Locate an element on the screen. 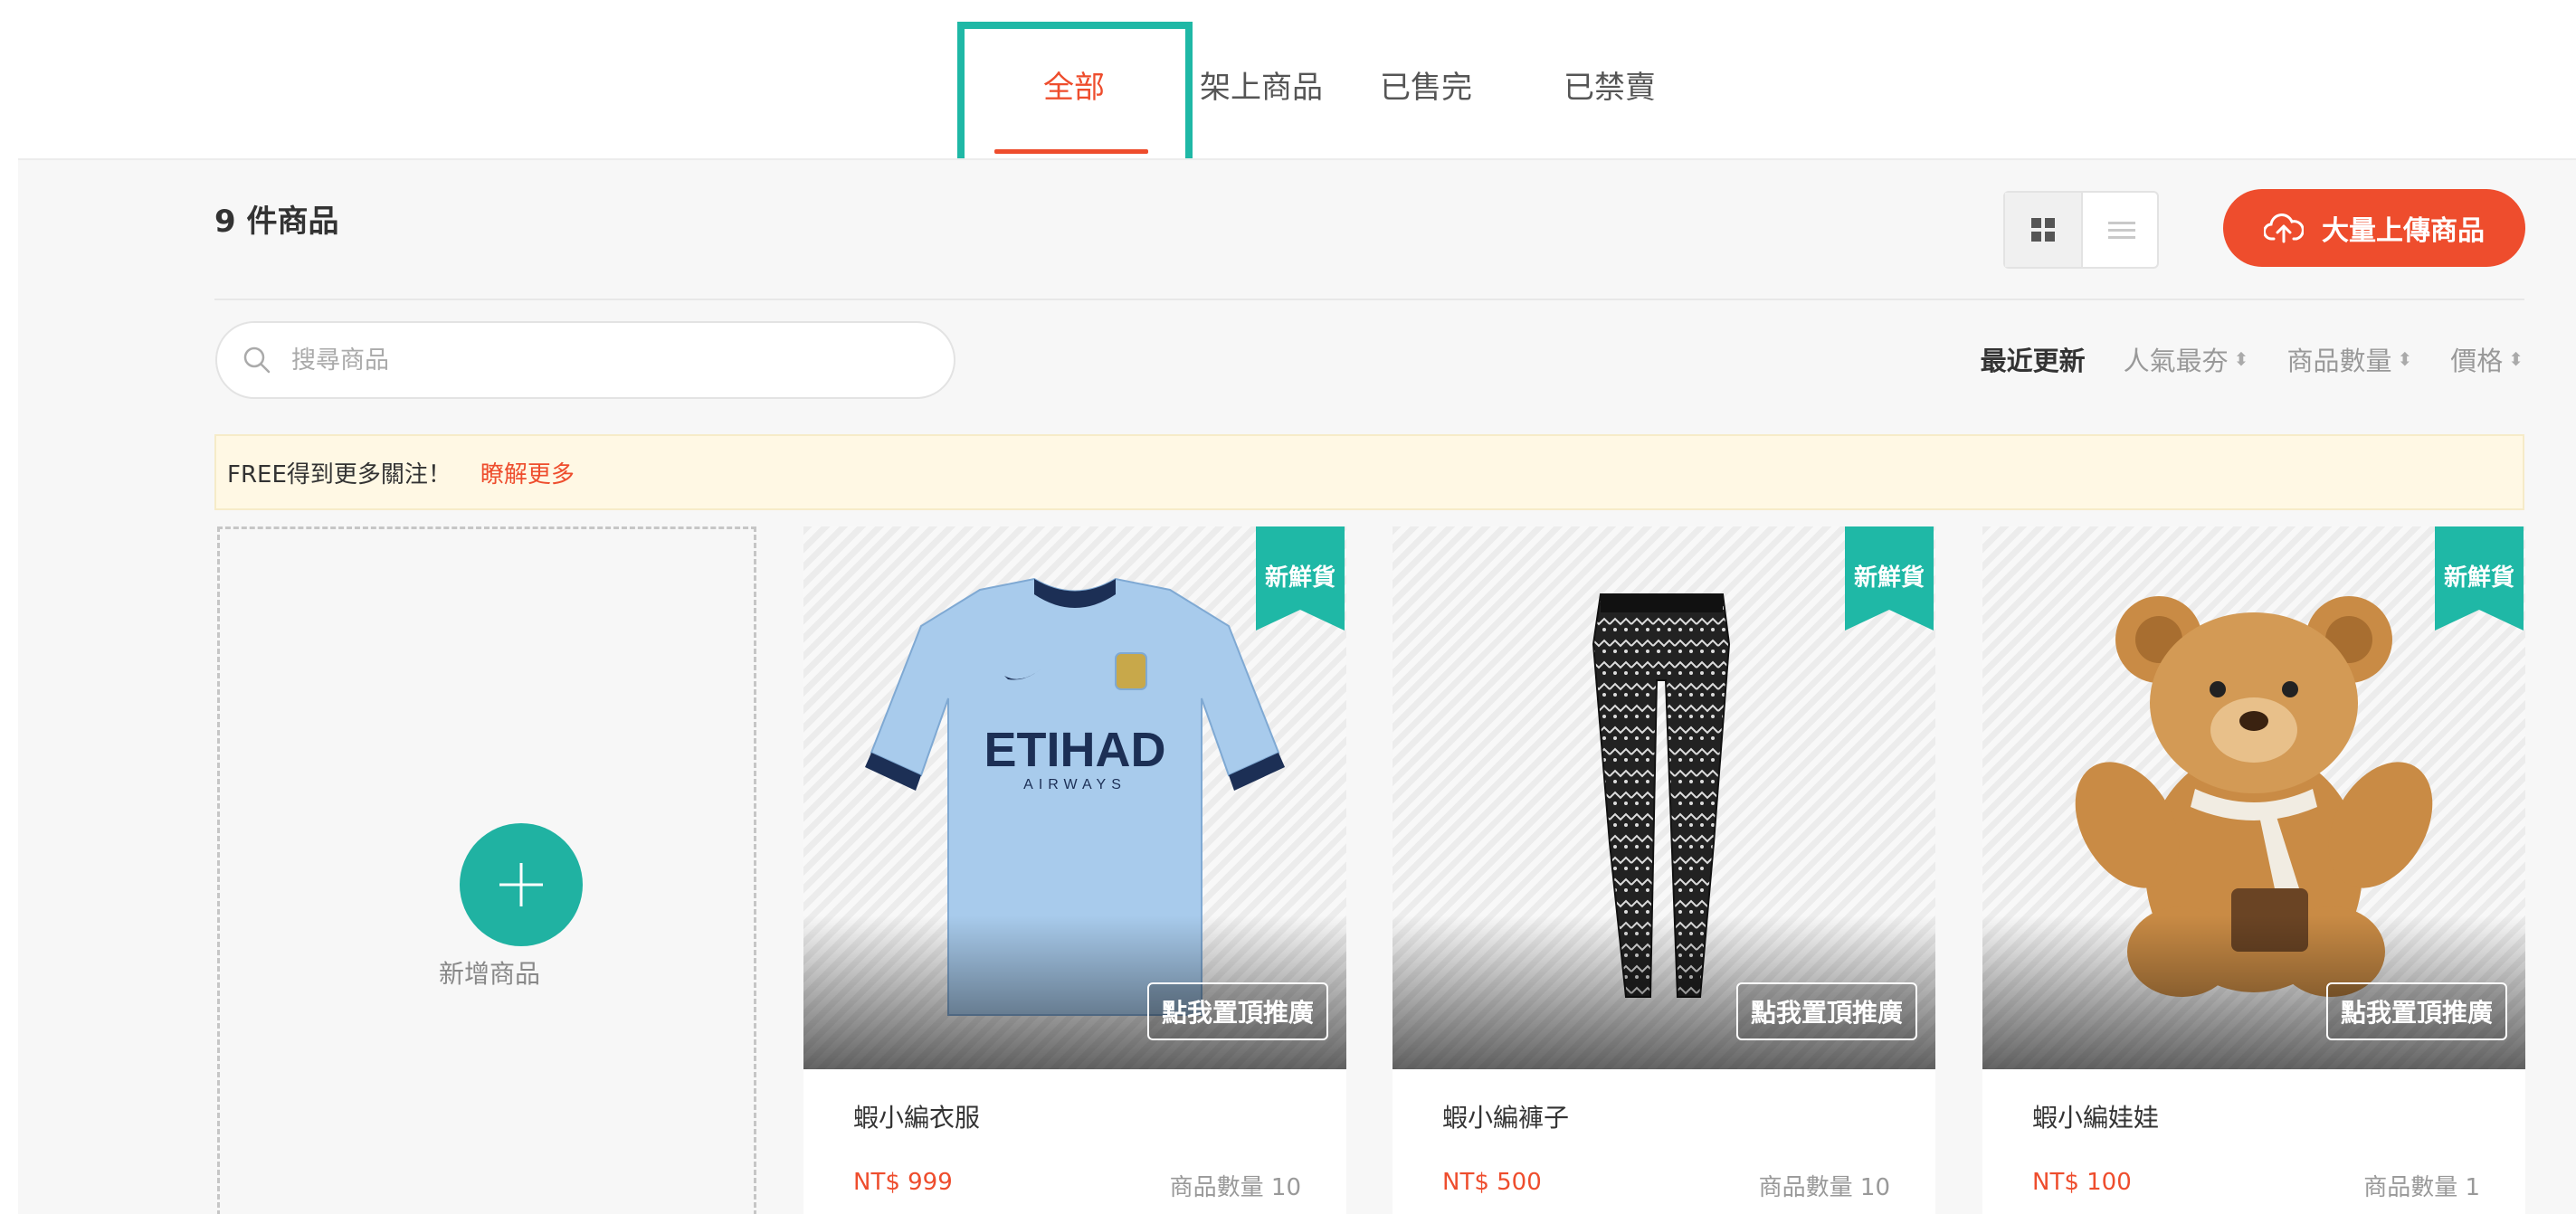 This screenshot has width=2576, height=1214. add-product-card: 新增商品 is located at coordinates (486, 870).